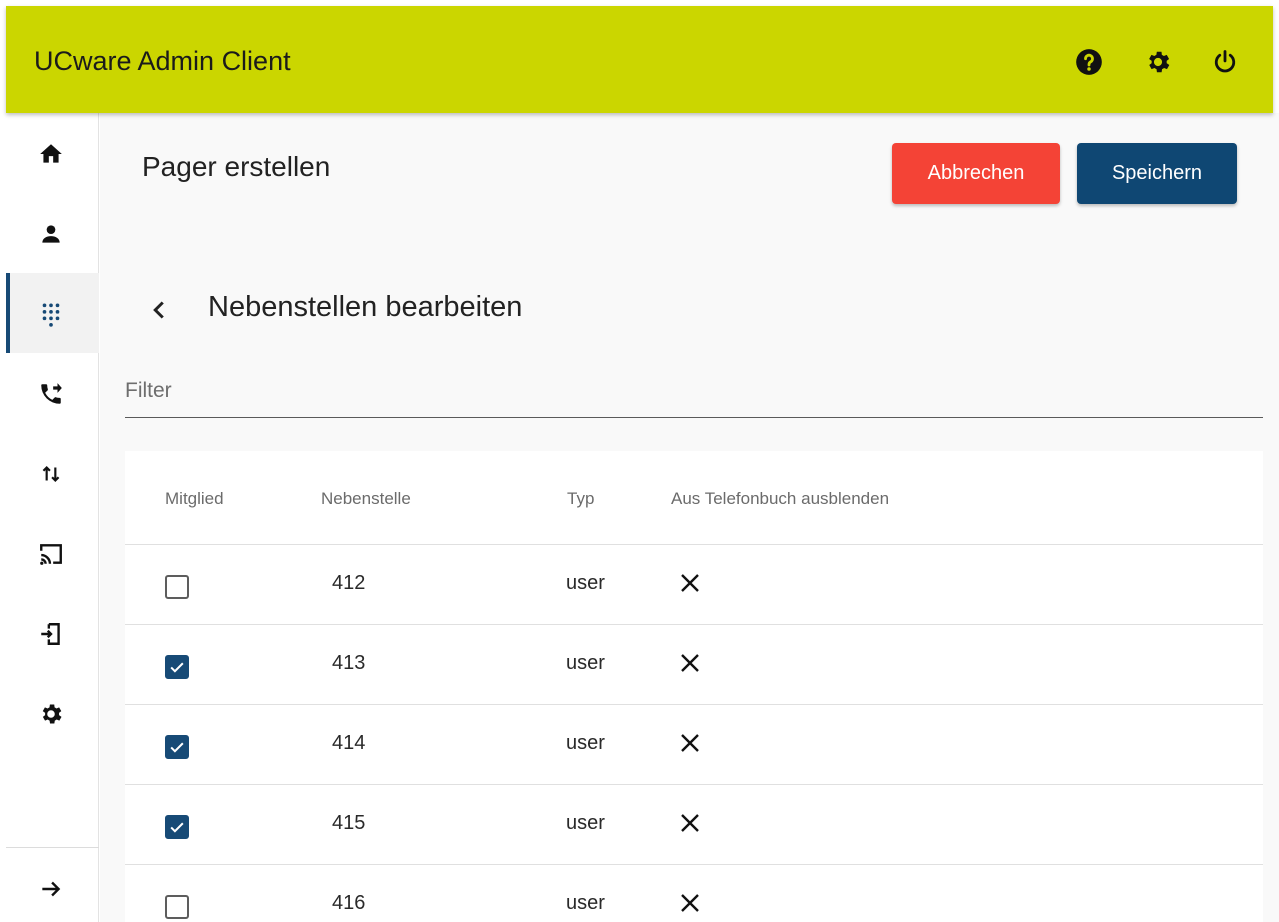 Image resolution: width=1279 pixels, height=922 pixels. What do you see at coordinates (1157, 173) in the screenshot?
I see `save-button: Speichern` at bounding box center [1157, 173].